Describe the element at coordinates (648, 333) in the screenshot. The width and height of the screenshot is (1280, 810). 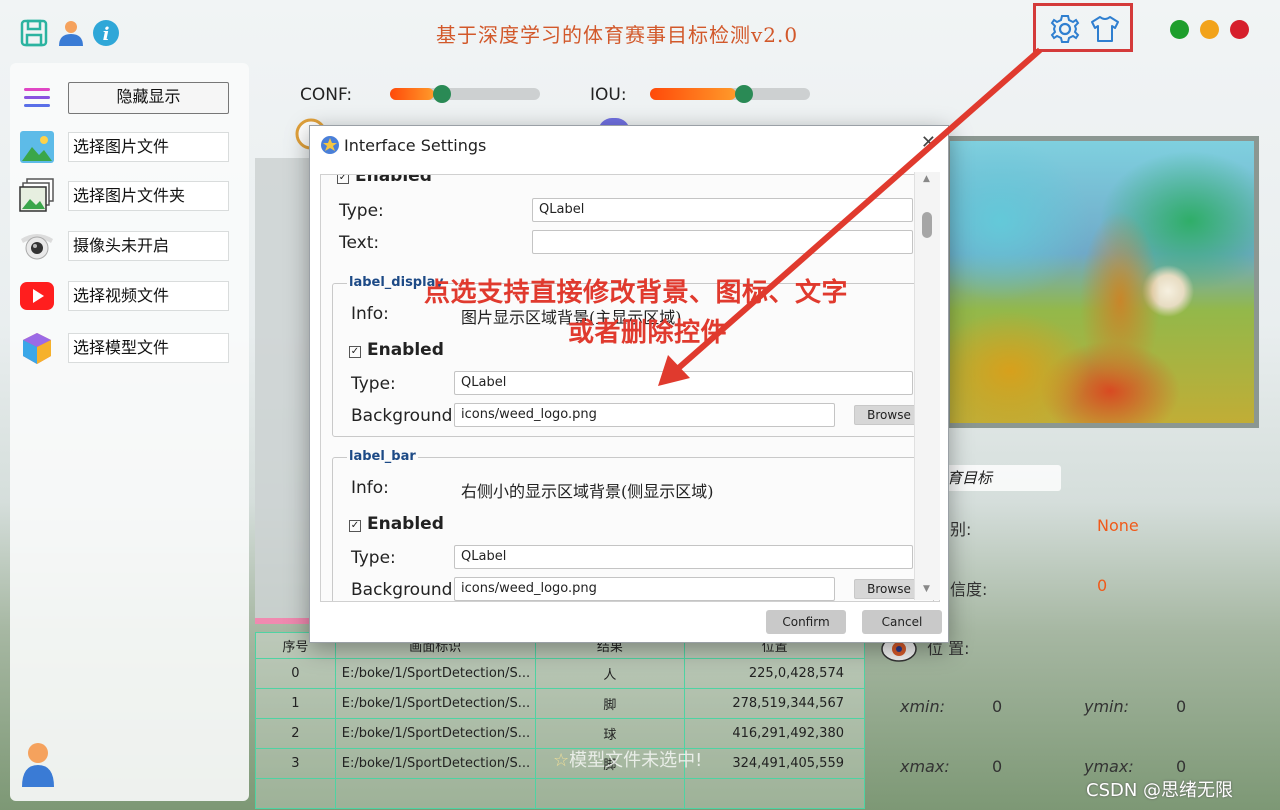
I see `annotation-line2: 或者删除控件` at that location.